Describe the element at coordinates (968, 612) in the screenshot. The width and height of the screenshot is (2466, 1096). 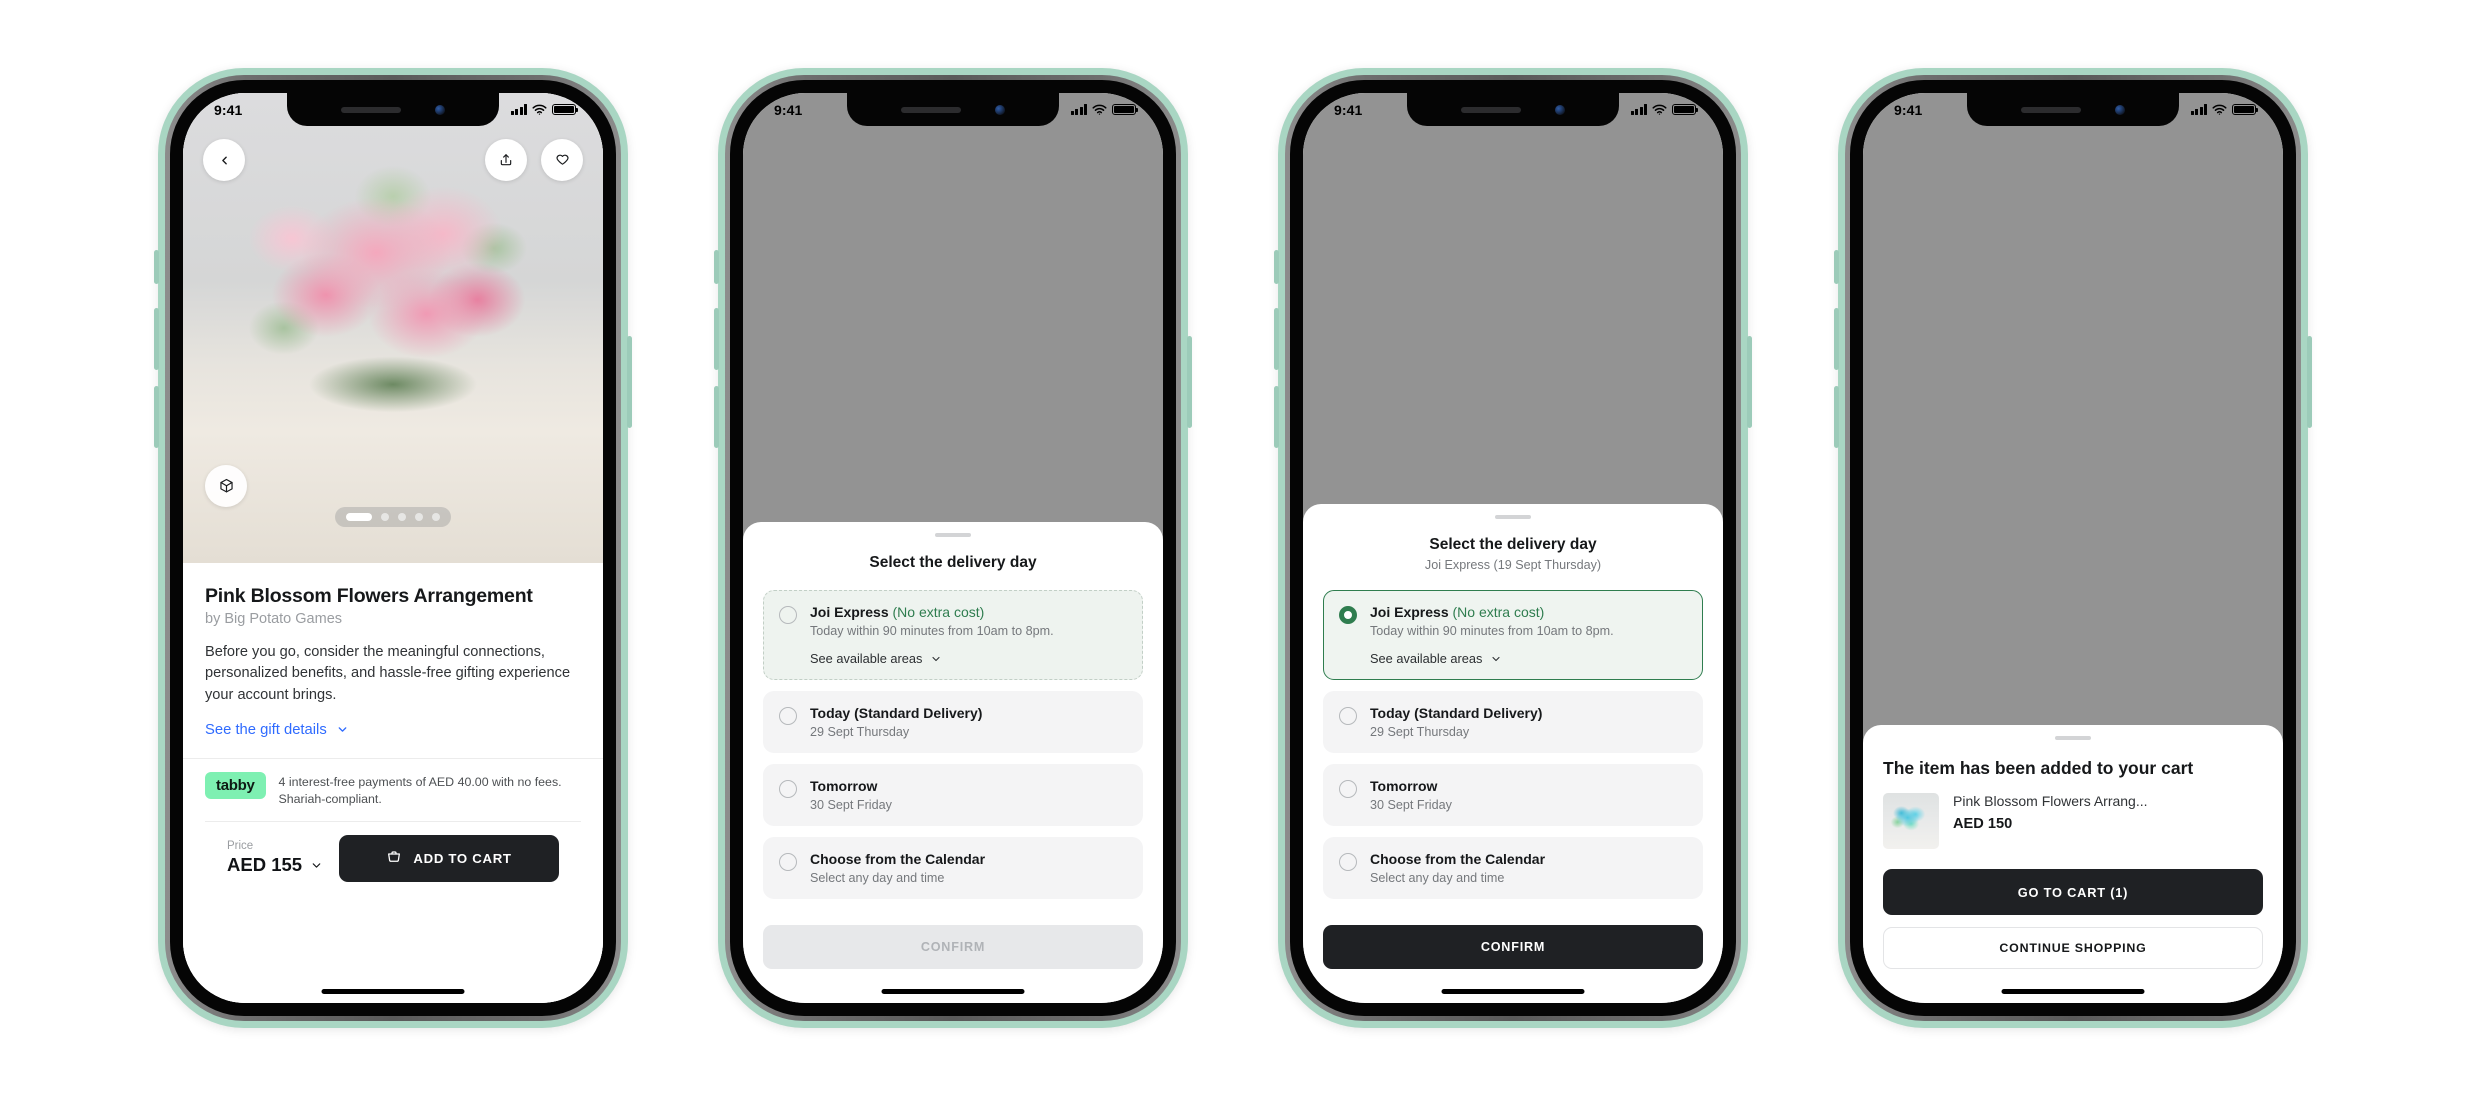
I see `option-title-row: Joi Express (No extra cost)` at that location.